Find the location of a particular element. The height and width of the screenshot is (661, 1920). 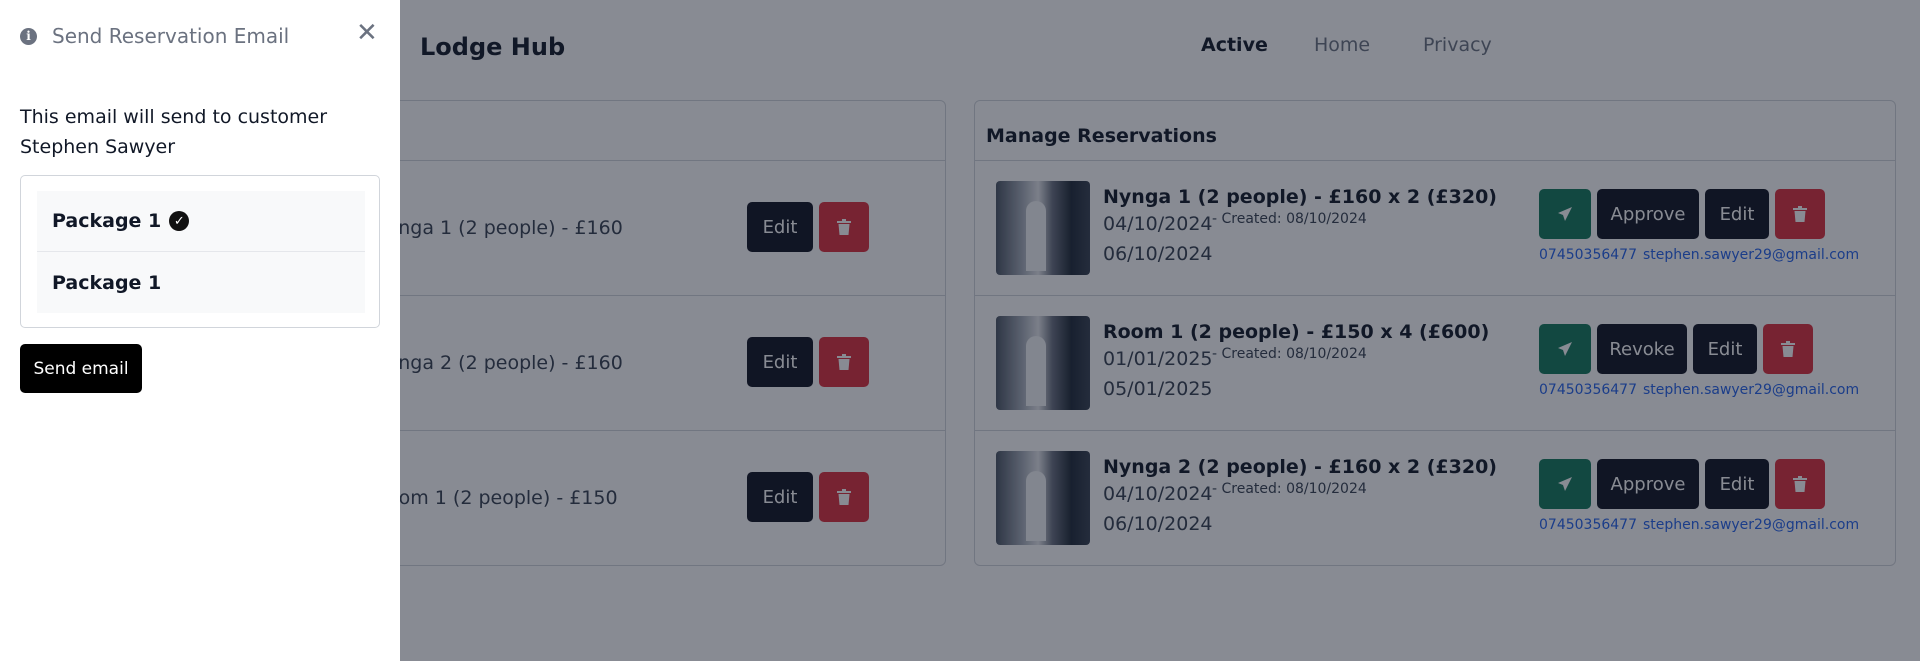

package-item: Package 1 ✓ is located at coordinates (201, 221).